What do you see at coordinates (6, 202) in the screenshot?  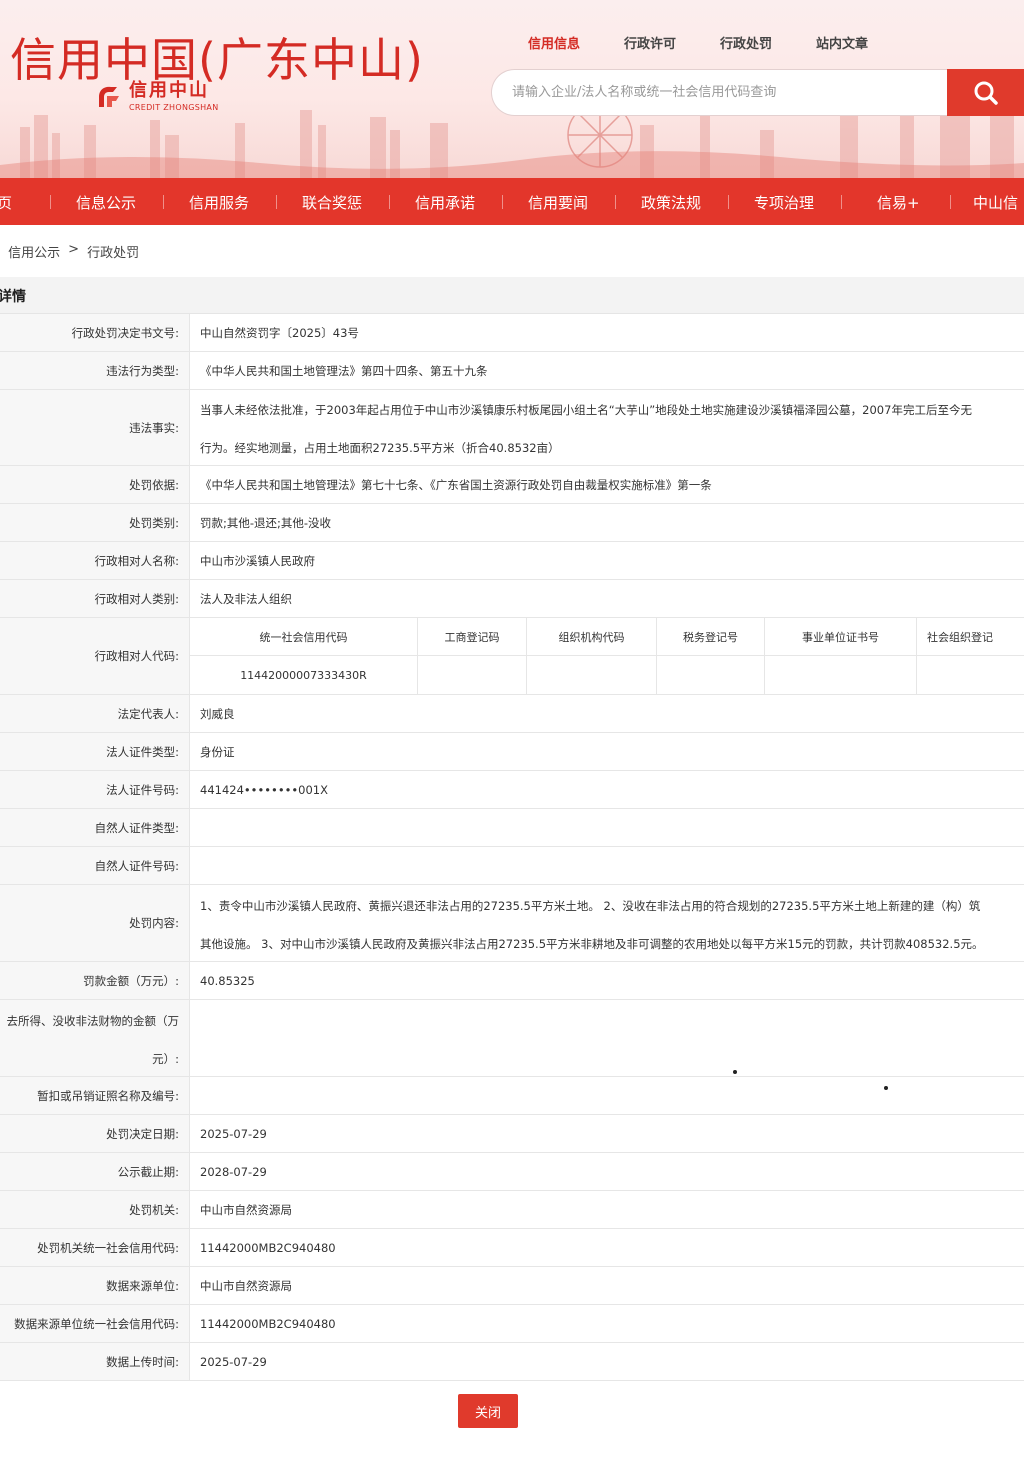 I see `main-nav-home: 页` at bounding box center [6, 202].